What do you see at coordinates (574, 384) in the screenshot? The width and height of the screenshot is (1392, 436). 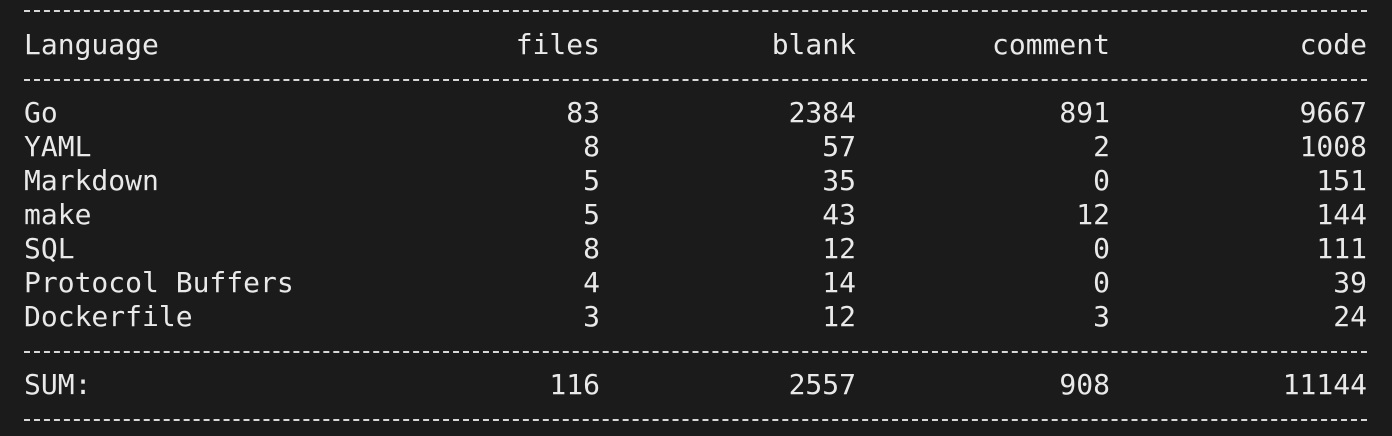 I see `sum-files: 116` at bounding box center [574, 384].